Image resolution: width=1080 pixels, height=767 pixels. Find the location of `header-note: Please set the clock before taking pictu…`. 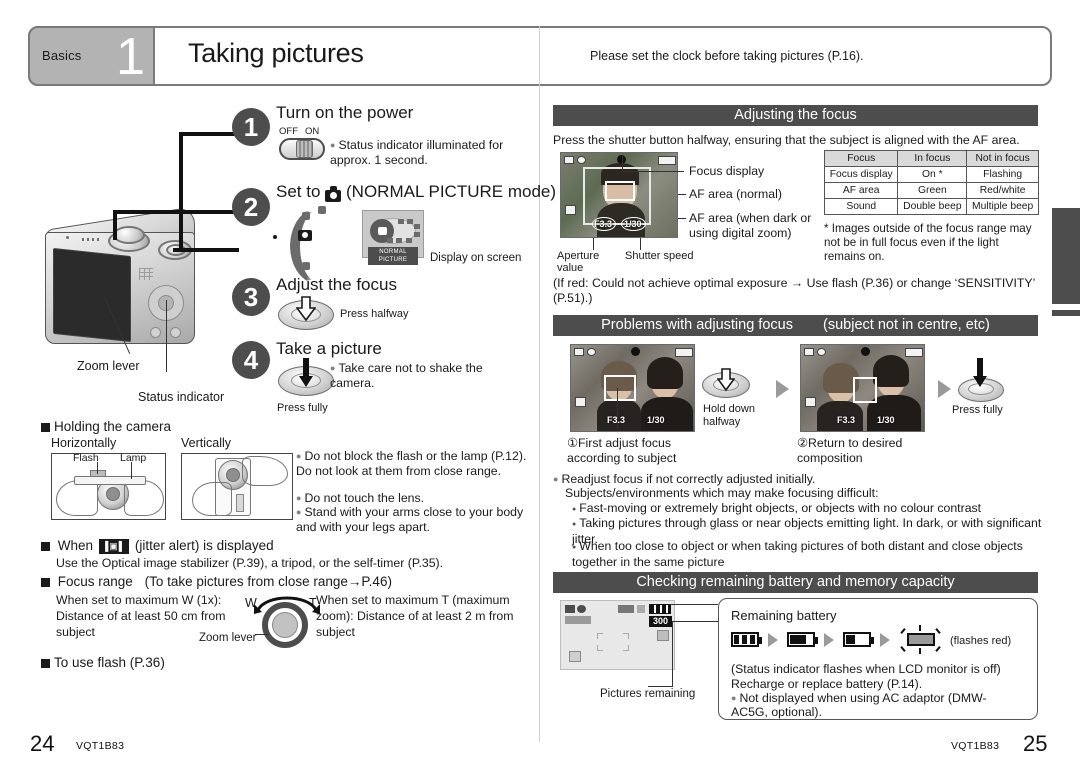

header-note: Please set the clock before taking pictu… is located at coordinates (727, 56).